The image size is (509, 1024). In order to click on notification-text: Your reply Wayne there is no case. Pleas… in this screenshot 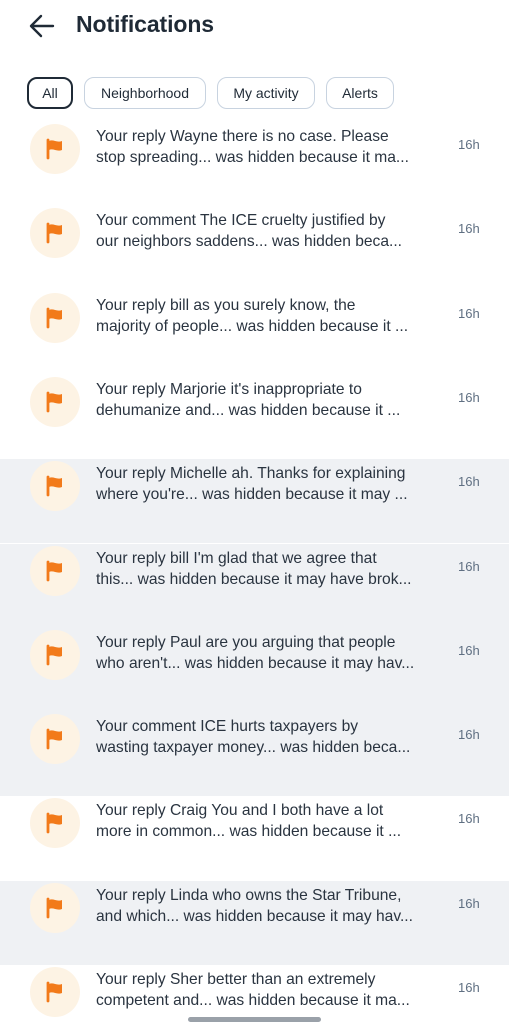, I will do `click(252, 147)`.